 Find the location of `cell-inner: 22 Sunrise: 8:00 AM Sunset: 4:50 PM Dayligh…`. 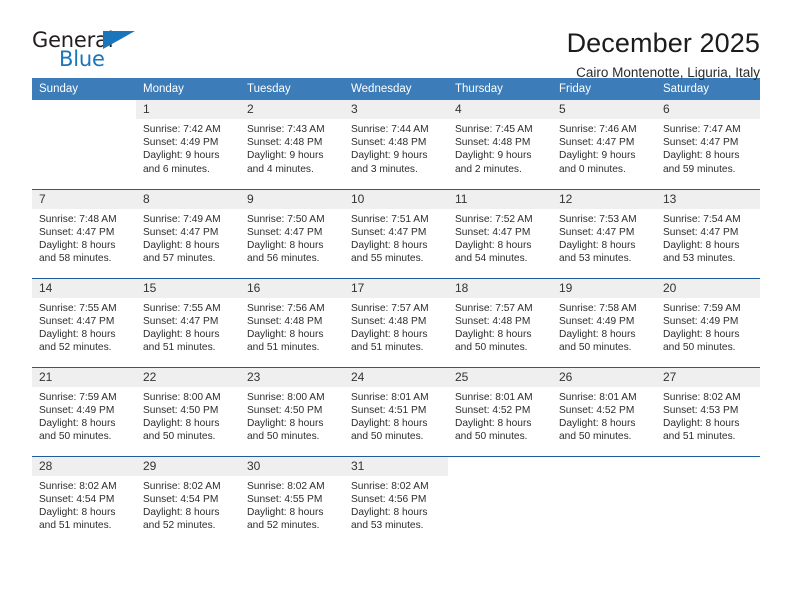

cell-inner: 22 Sunrise: 8:00 AM Sunset: 4:50 PM Dayligh… is located at coordinates (188, 411).